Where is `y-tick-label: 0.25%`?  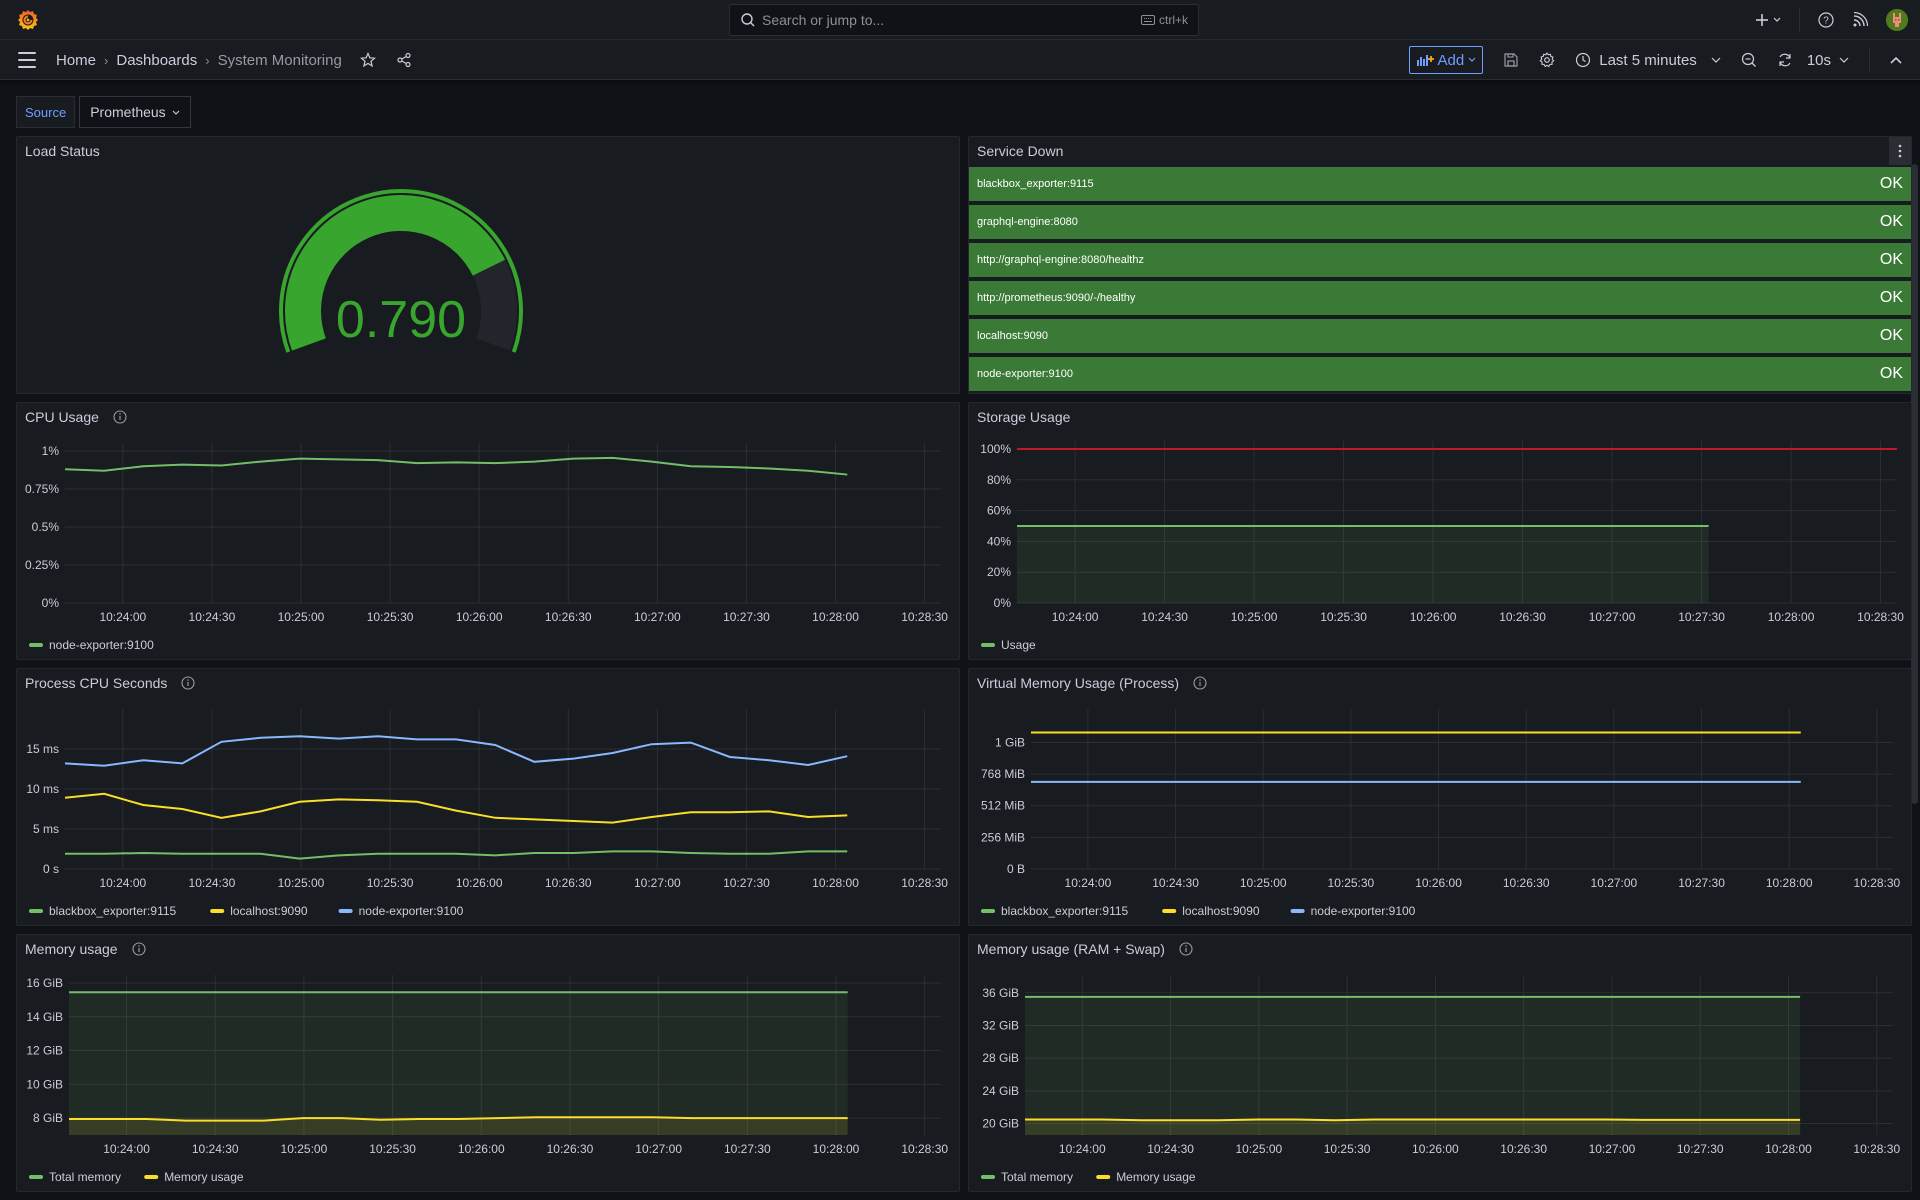
y-tick-label: 0.25% is located at coordinates (42, 565).